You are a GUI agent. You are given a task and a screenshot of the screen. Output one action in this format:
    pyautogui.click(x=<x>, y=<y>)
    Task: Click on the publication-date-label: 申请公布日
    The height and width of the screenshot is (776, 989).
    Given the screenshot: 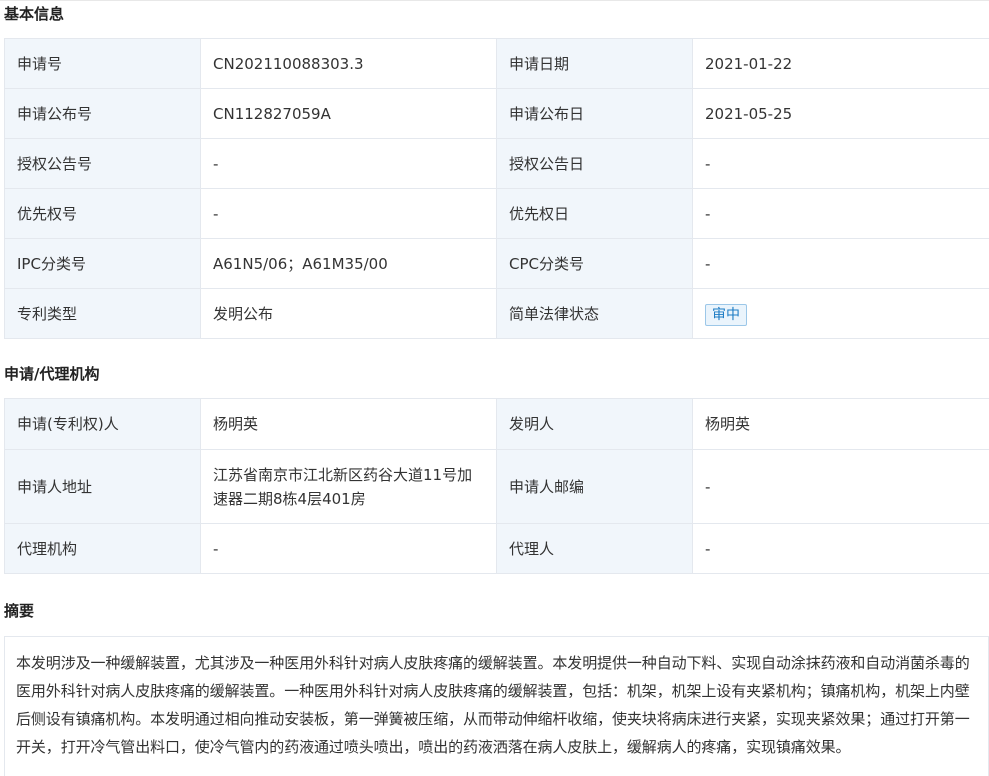 What is the action you would take?
    pyautogui.click(x=594, y=113)
    